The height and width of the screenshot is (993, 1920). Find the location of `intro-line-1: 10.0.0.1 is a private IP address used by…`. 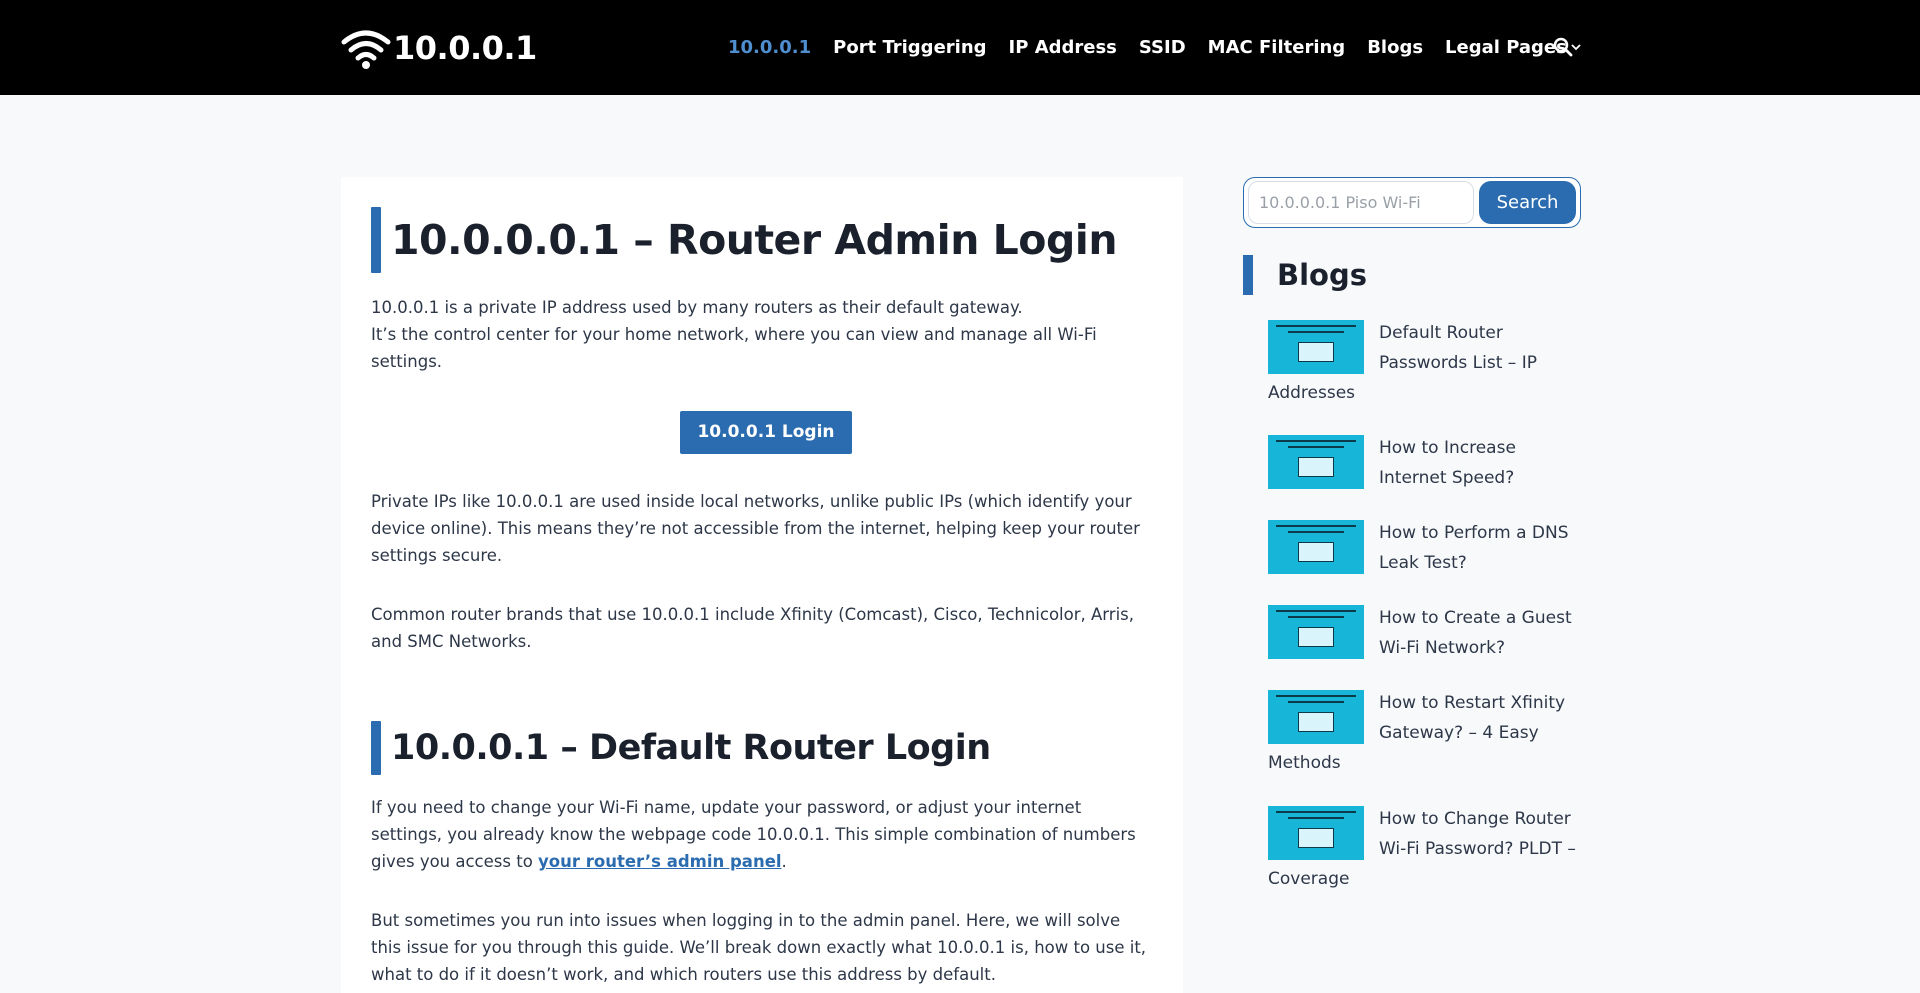

intro-line-1: 10.0.0.1 is a private IP address used by… is located at coordinates (697, 307).